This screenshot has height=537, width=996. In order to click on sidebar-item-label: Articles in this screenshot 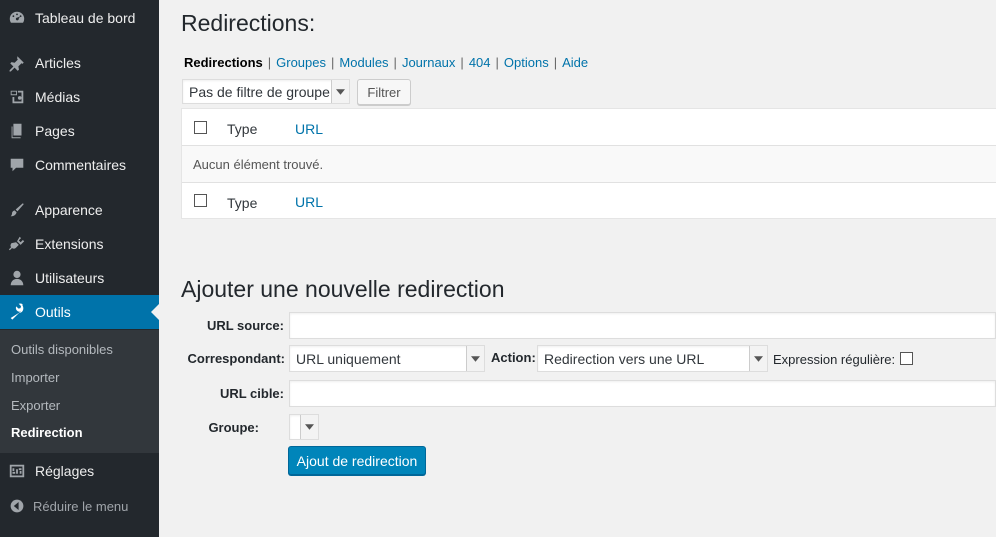, I will do `click(58, 63)`.